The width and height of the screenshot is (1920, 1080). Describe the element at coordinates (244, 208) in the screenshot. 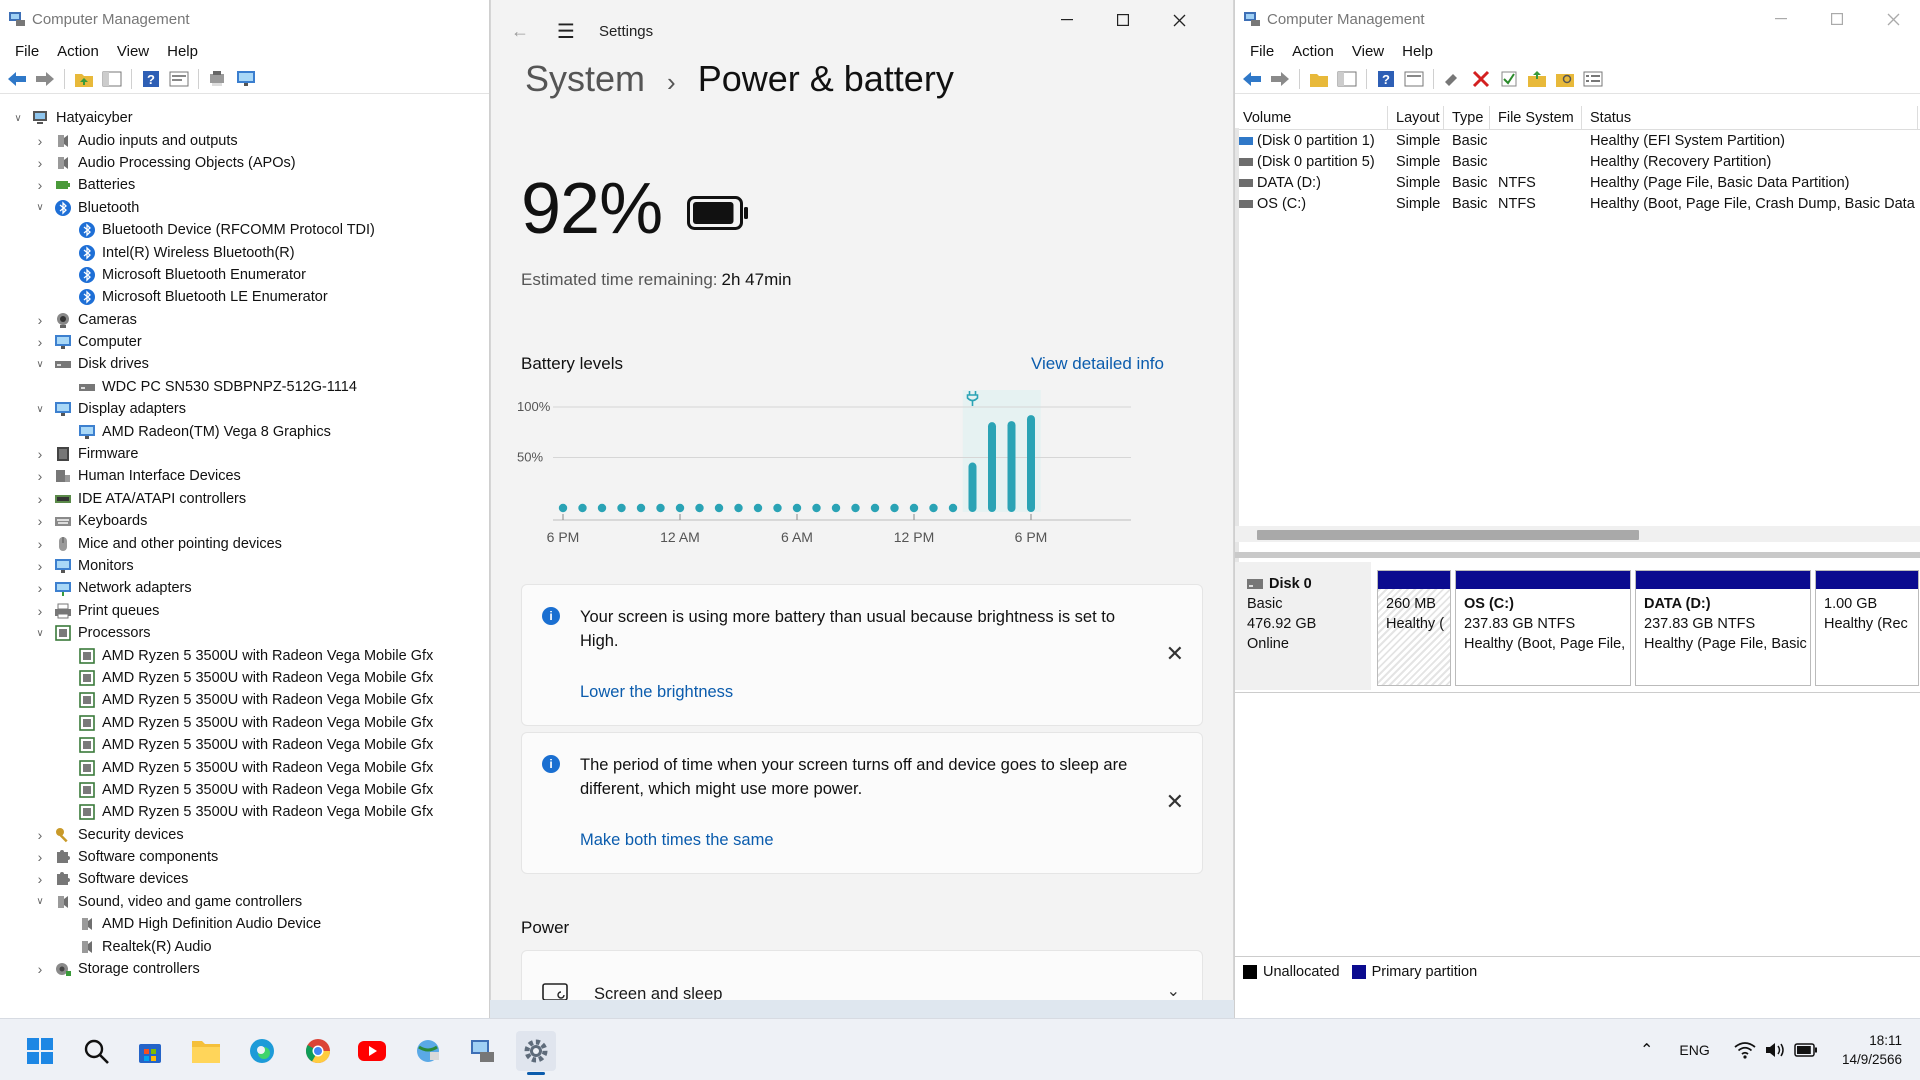

I see `tree-node: ∨ Bluetooth` at that location.